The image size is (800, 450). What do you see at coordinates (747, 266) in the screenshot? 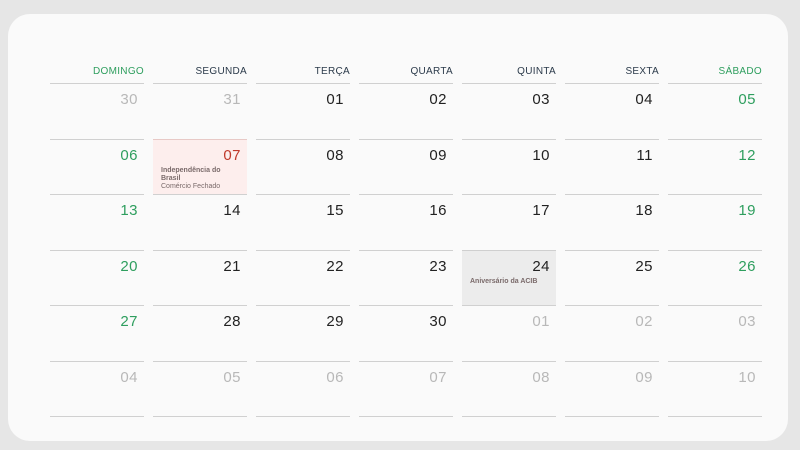
I see `day-number: 26` at bounding box center [747, 266].